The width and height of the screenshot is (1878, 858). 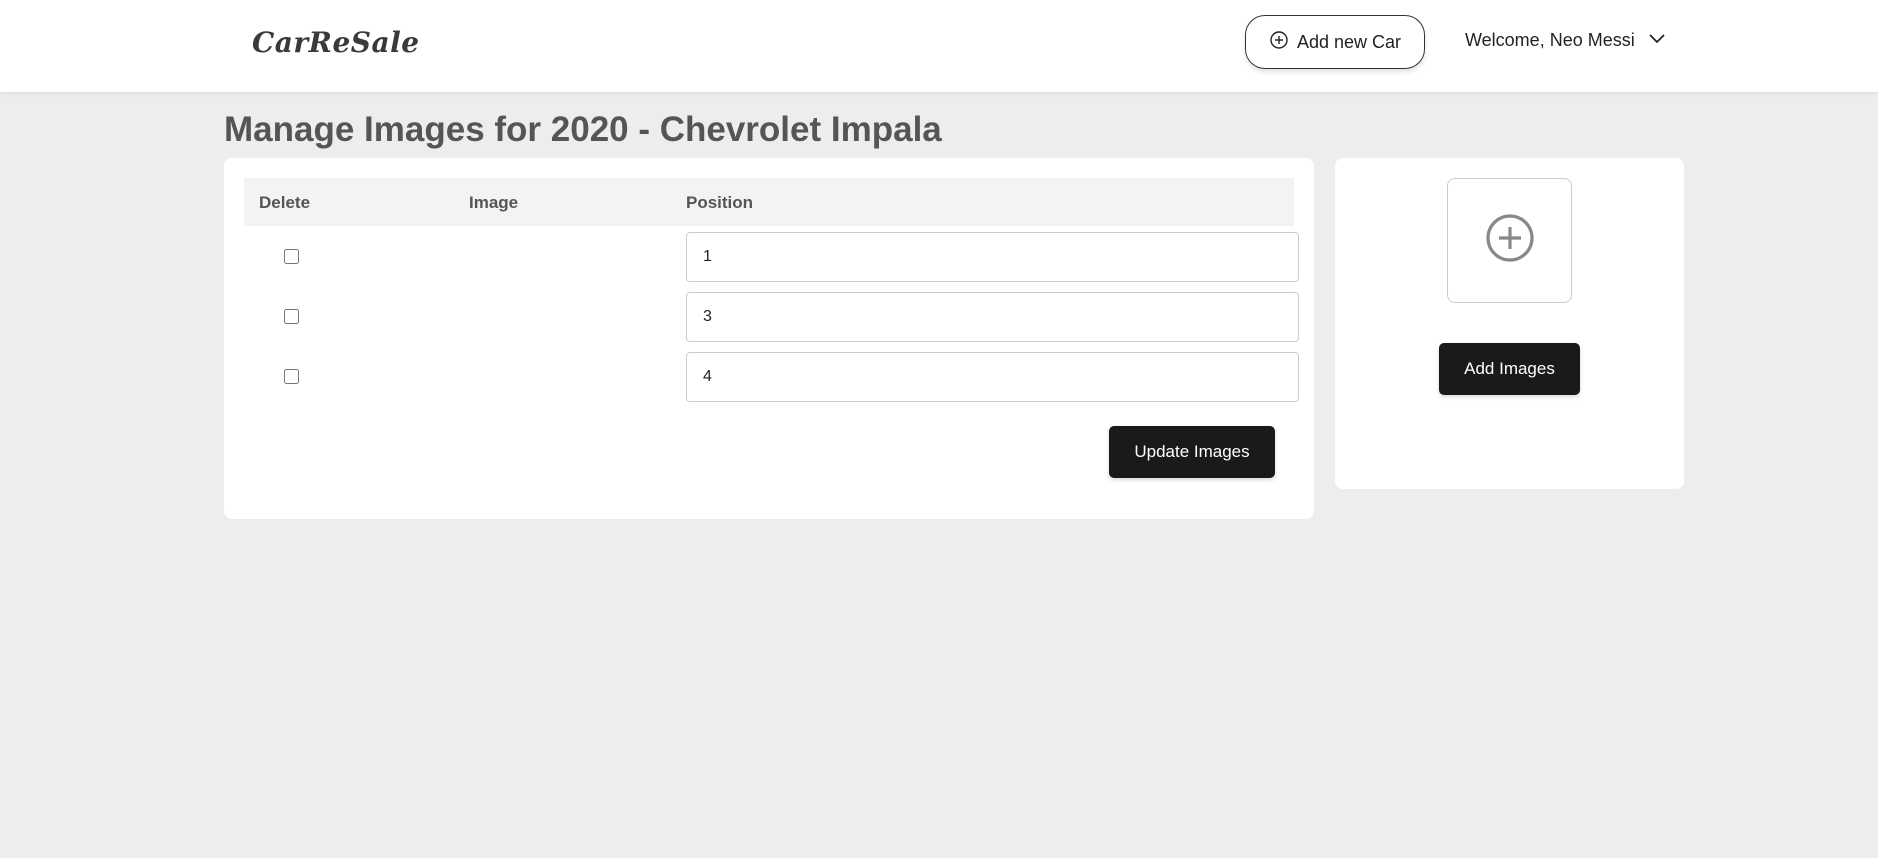 What do you see at coordinates (1550, 40) in the screenshot?
I see `welcome-text: Welcome, Neo Messi` at bounding box center [1550, 40].